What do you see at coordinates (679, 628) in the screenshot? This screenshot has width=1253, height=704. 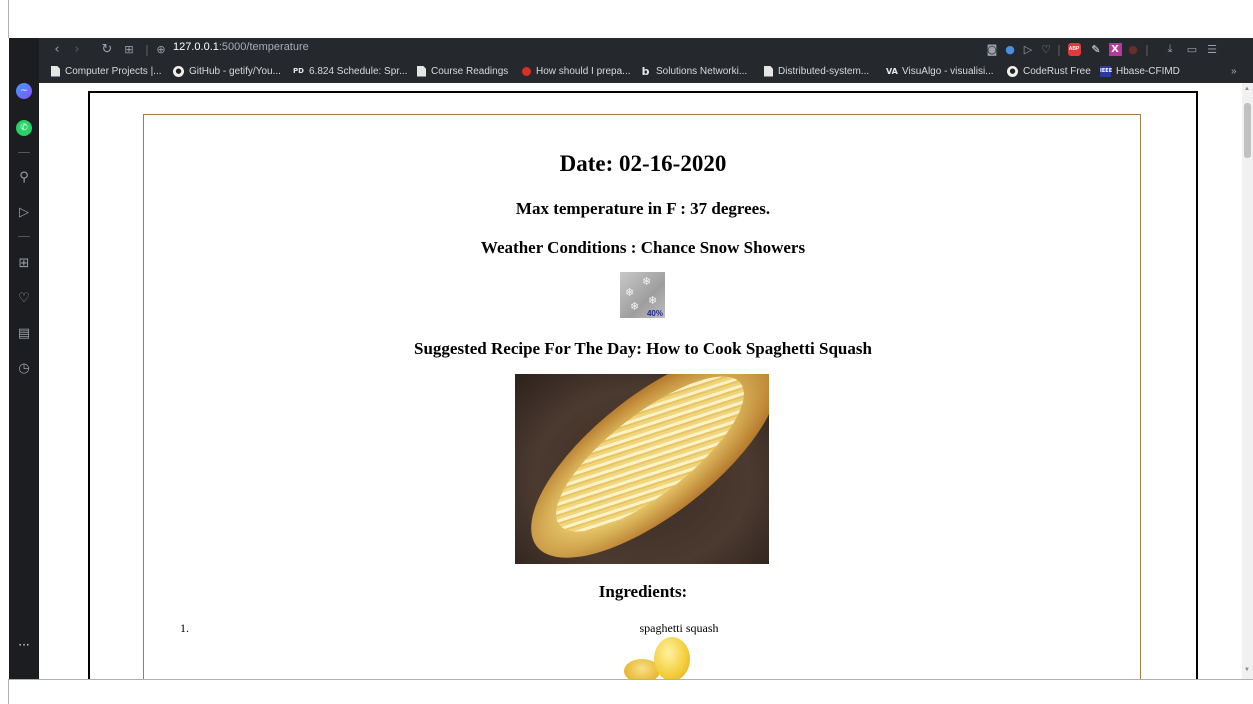 I see `ingredient-name: spaghetti squash` at bounding box center [679, 628].